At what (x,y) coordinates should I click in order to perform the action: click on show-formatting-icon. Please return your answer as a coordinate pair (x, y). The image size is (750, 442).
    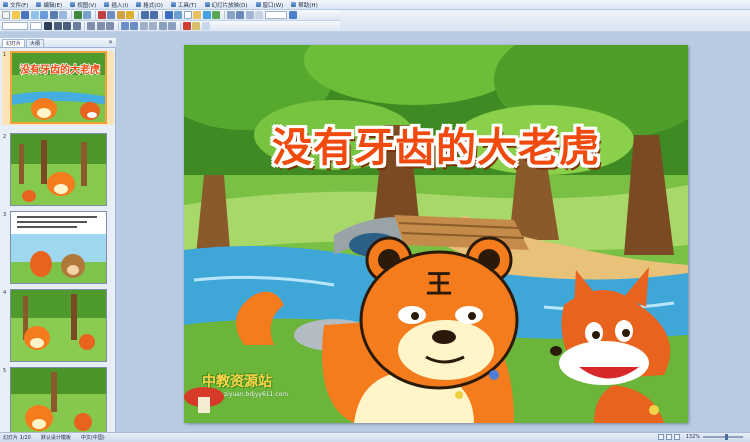
    Looking at the image, I should click on (240, 15).